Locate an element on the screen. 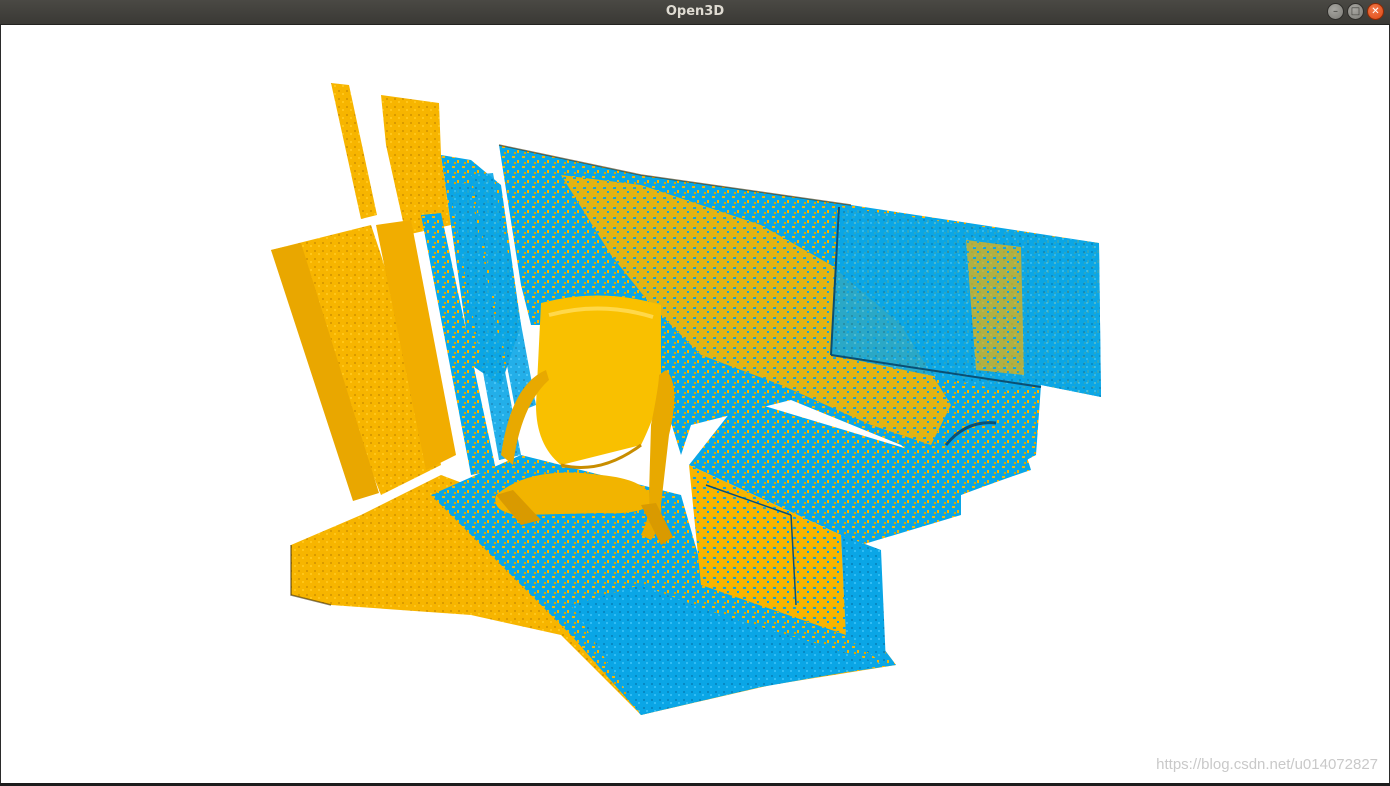 Image resolution: width=1390 pixels, height=786 pixels. watermark-text: https://blog.csdn.net/u014072827 is located at coordinates (1267, 764).